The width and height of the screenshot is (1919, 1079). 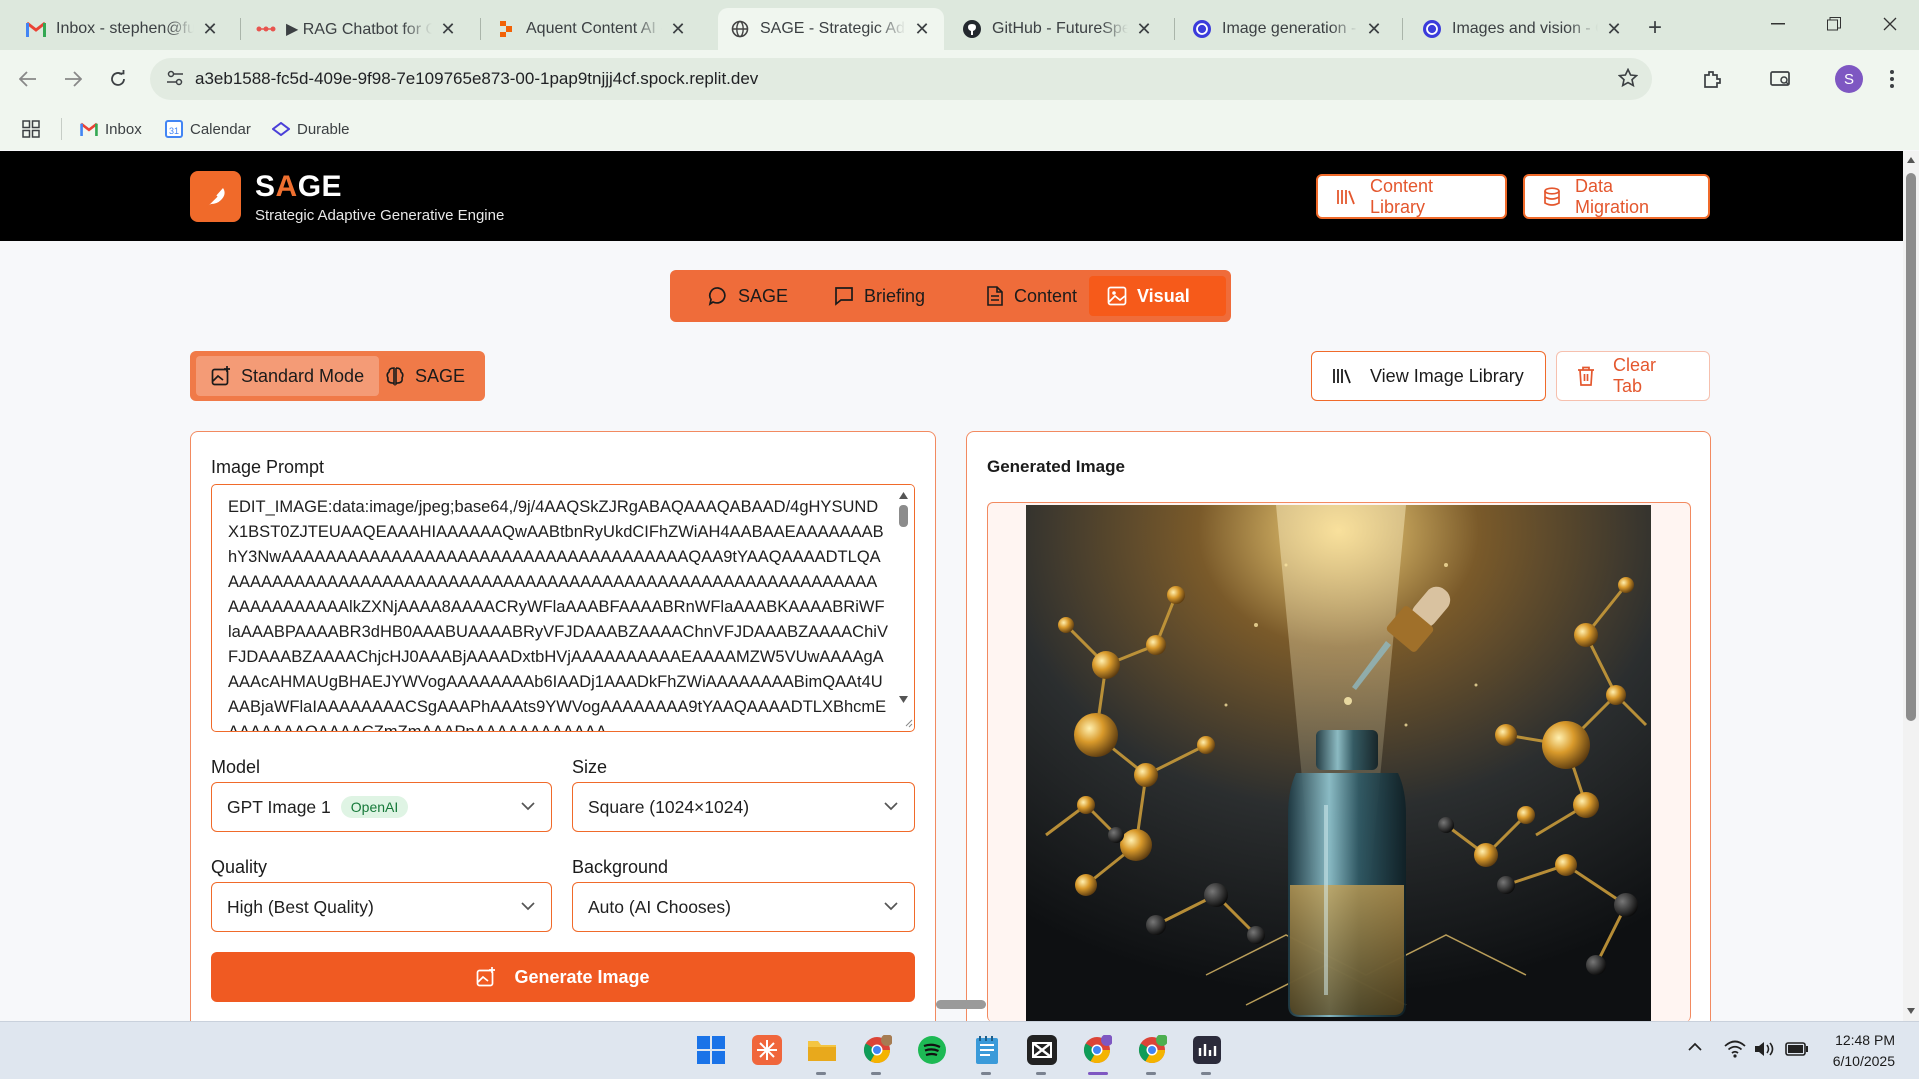 I want to click on browser-tab-aquent: Aquent Content AI - F ✕, so click(x=592, y=29).